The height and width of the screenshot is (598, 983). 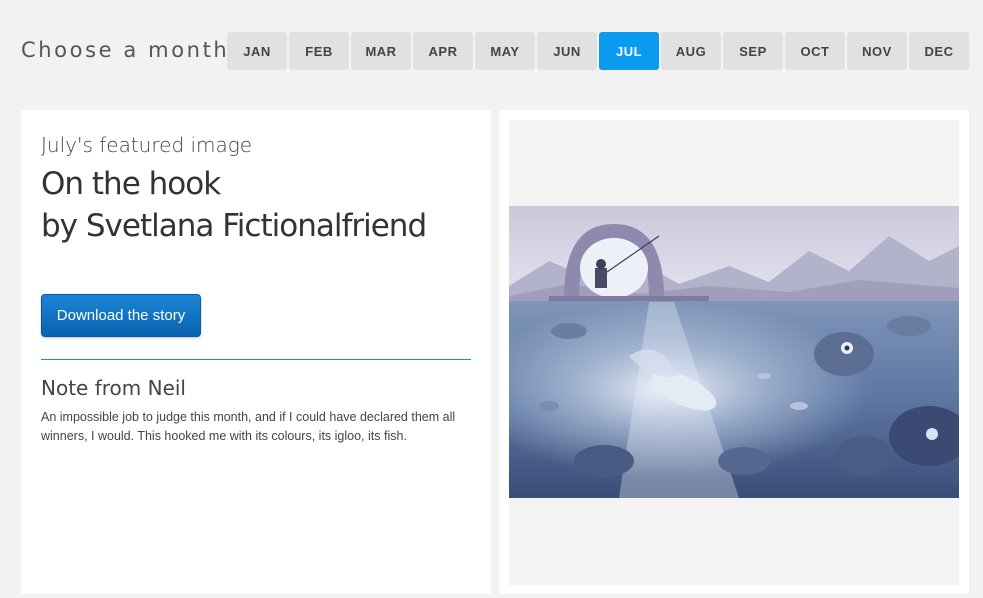 What do you see at coordinates (567, 51) in the screenshot?
I see `month-tab-jun: JUN` at bounding box center [567, 51].